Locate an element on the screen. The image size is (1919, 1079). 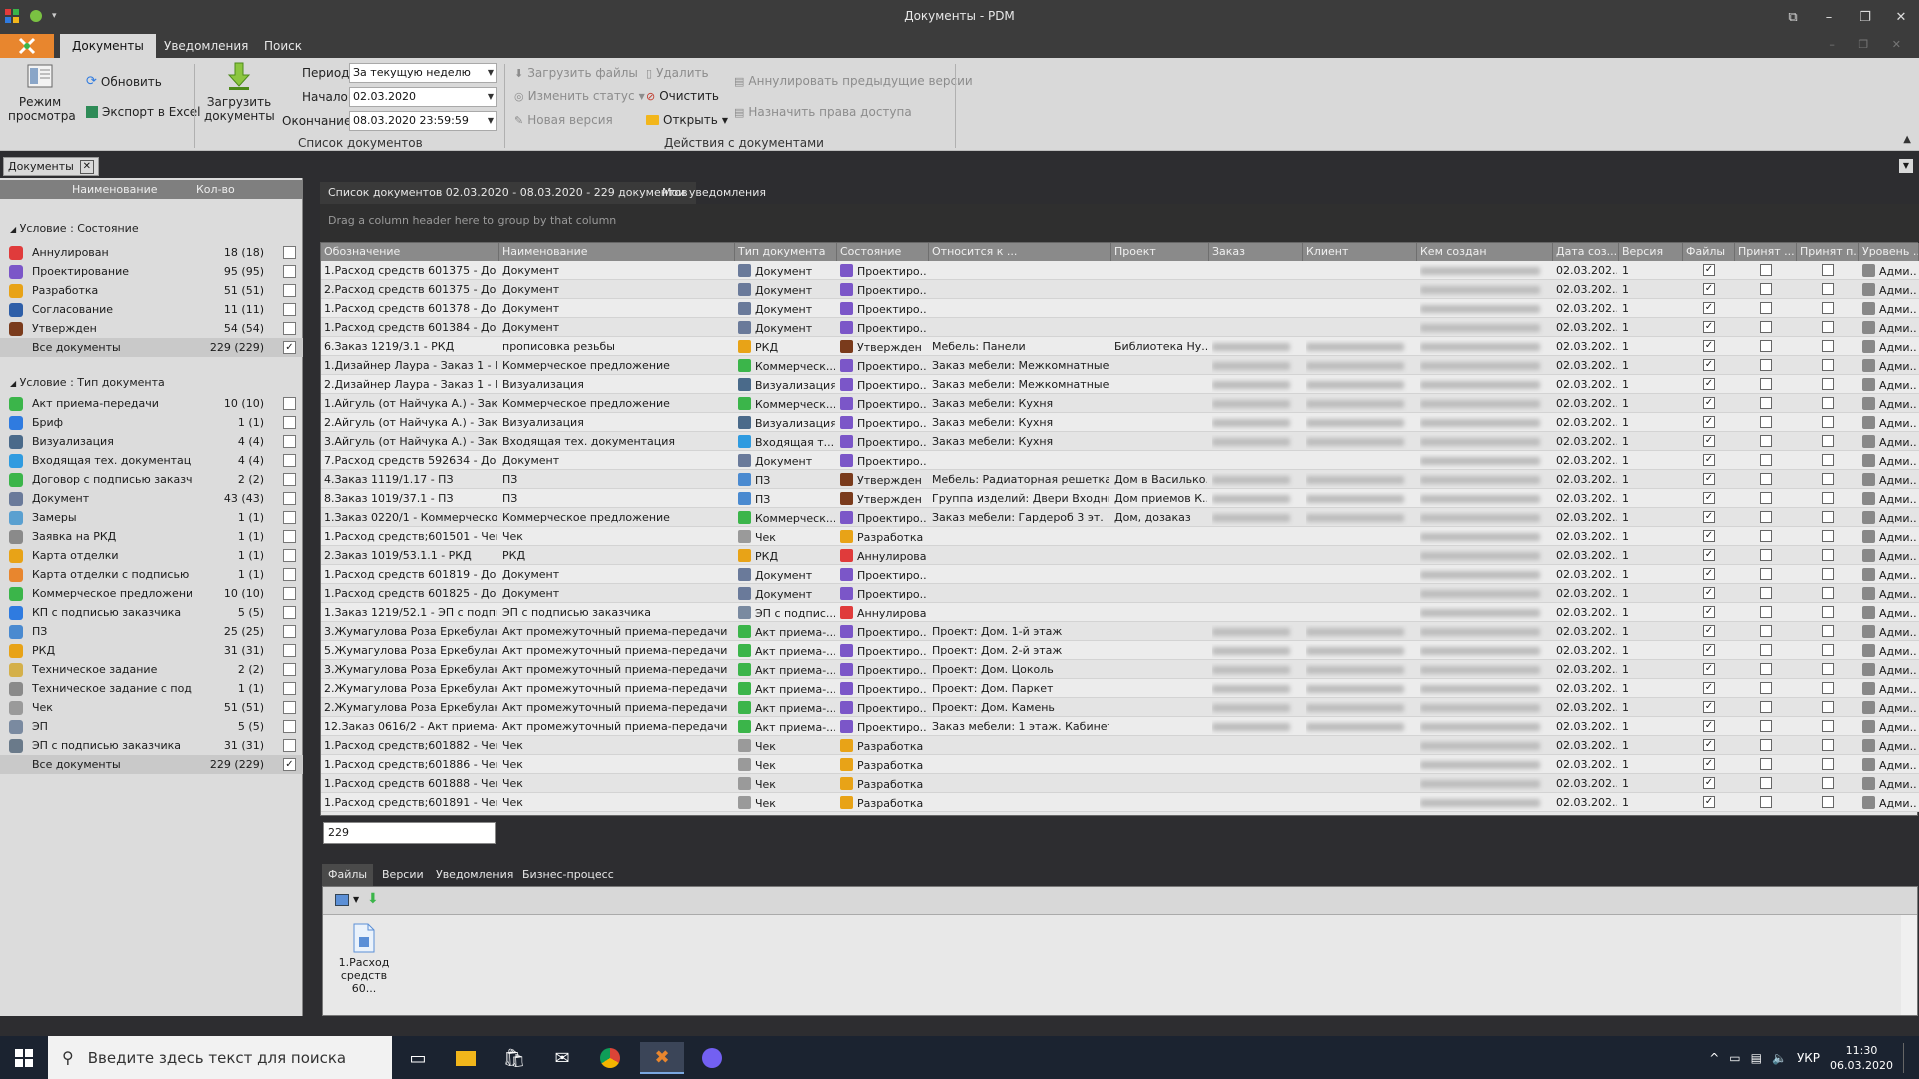
type-filter-item: Замеры 1 (1) is located at coordinates (151, 517).